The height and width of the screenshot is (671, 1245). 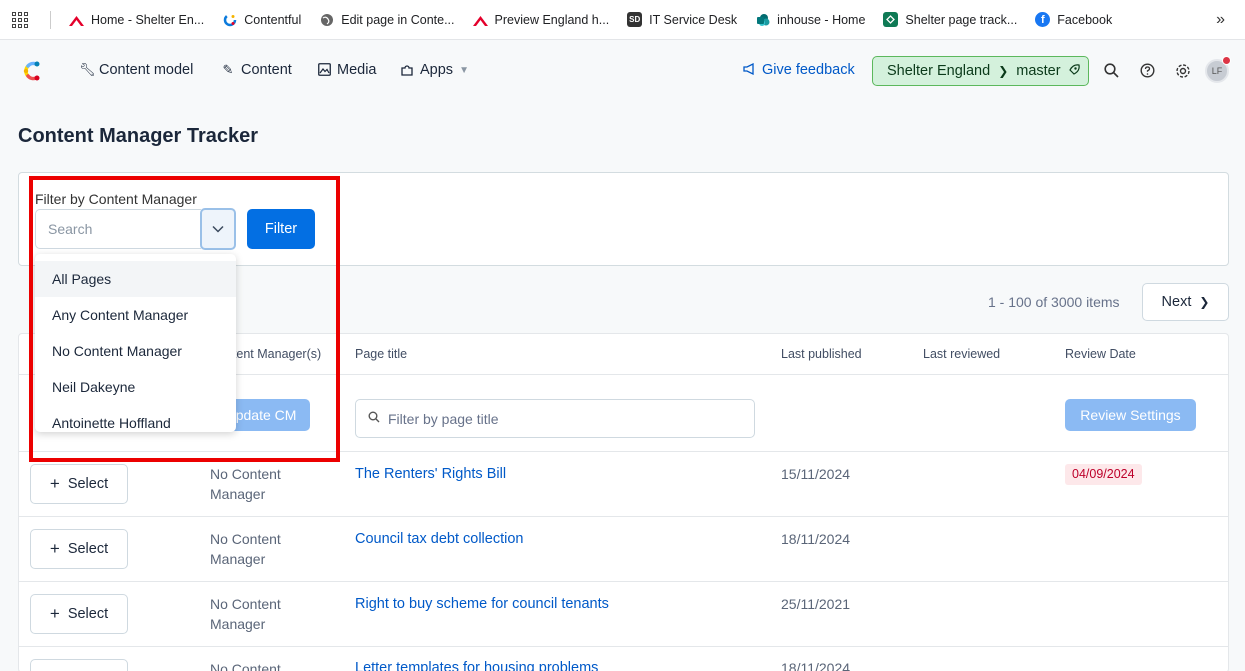 I want to click on app-icon, so click(x=891, y=19).